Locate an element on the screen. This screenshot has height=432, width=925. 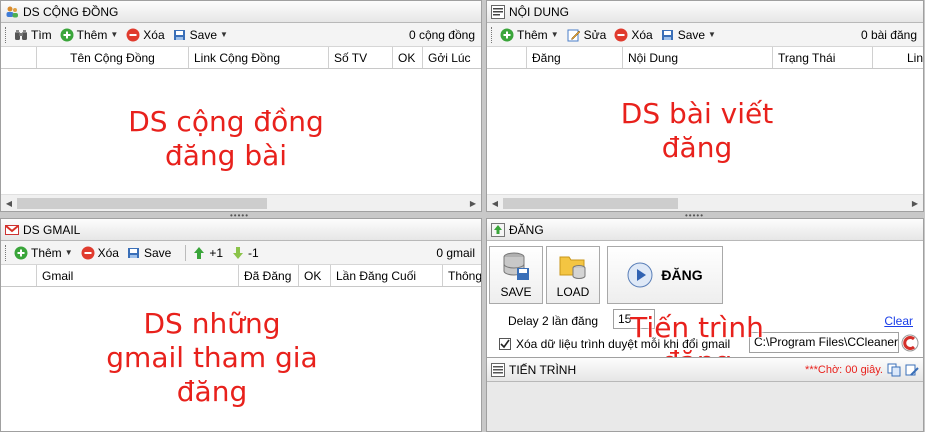
add-gmail-button: Thêm ▼ is located at coordinates (43, 253).